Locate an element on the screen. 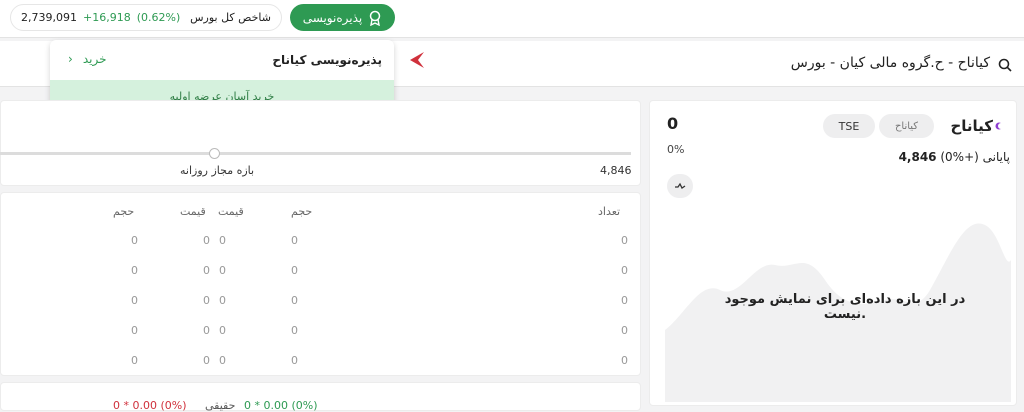 This screenshot has width=1024, height=412. chevron-left-icon: › is located at coordinates (70, 59).